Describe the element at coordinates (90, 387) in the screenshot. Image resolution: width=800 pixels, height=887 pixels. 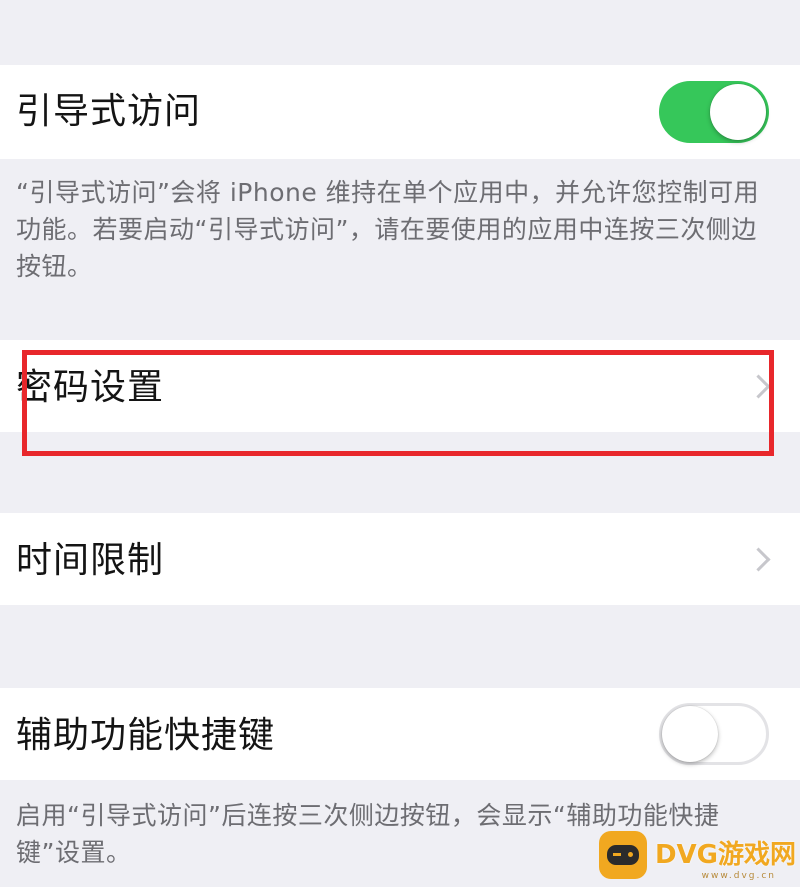
I see `passcode-settings-label: 密码设置` at that location.